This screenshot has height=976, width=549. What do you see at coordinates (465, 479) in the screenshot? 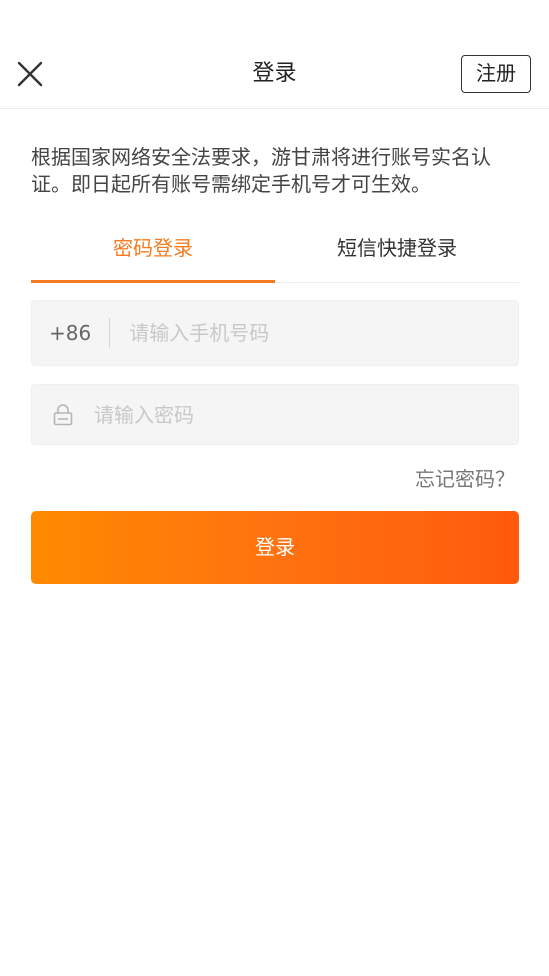
I see `forgot-password-link: 忘记密码？` at bounding box center [465, 479].